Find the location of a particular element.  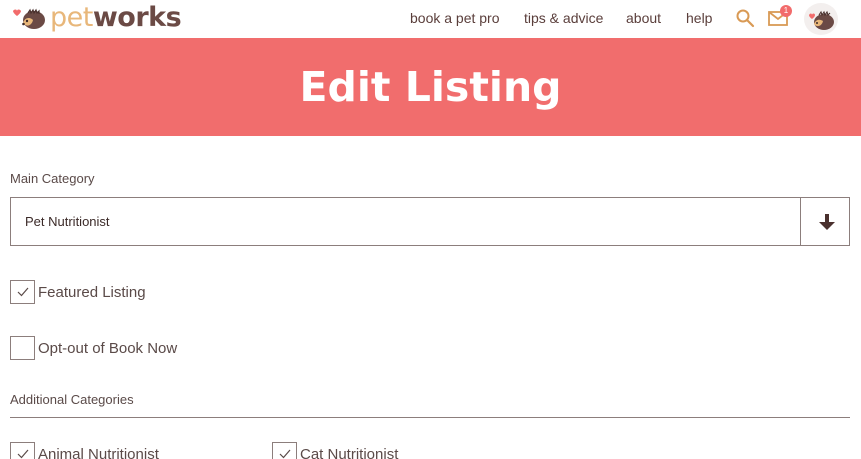

featured-listing-checkbox is located at coordinates (22, 292).